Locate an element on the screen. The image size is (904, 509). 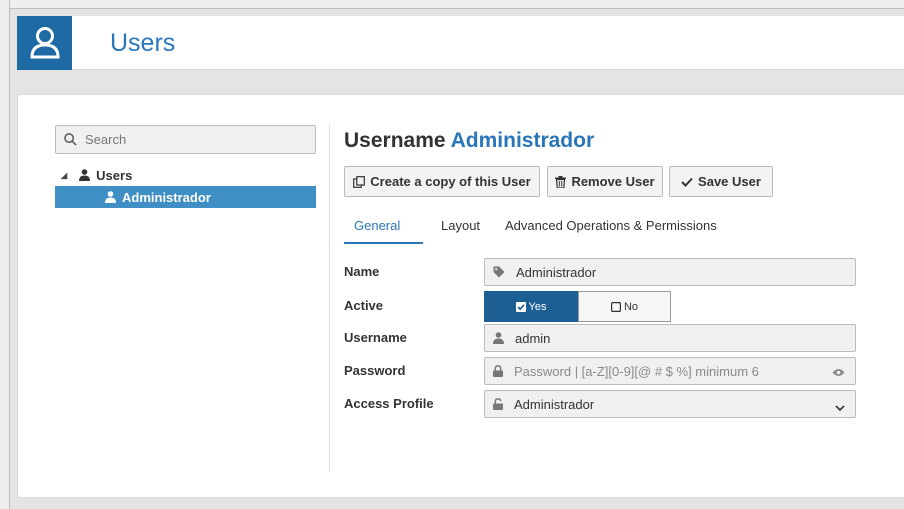
button-label: Create a copy of this User is located at coordinates (450, 181).